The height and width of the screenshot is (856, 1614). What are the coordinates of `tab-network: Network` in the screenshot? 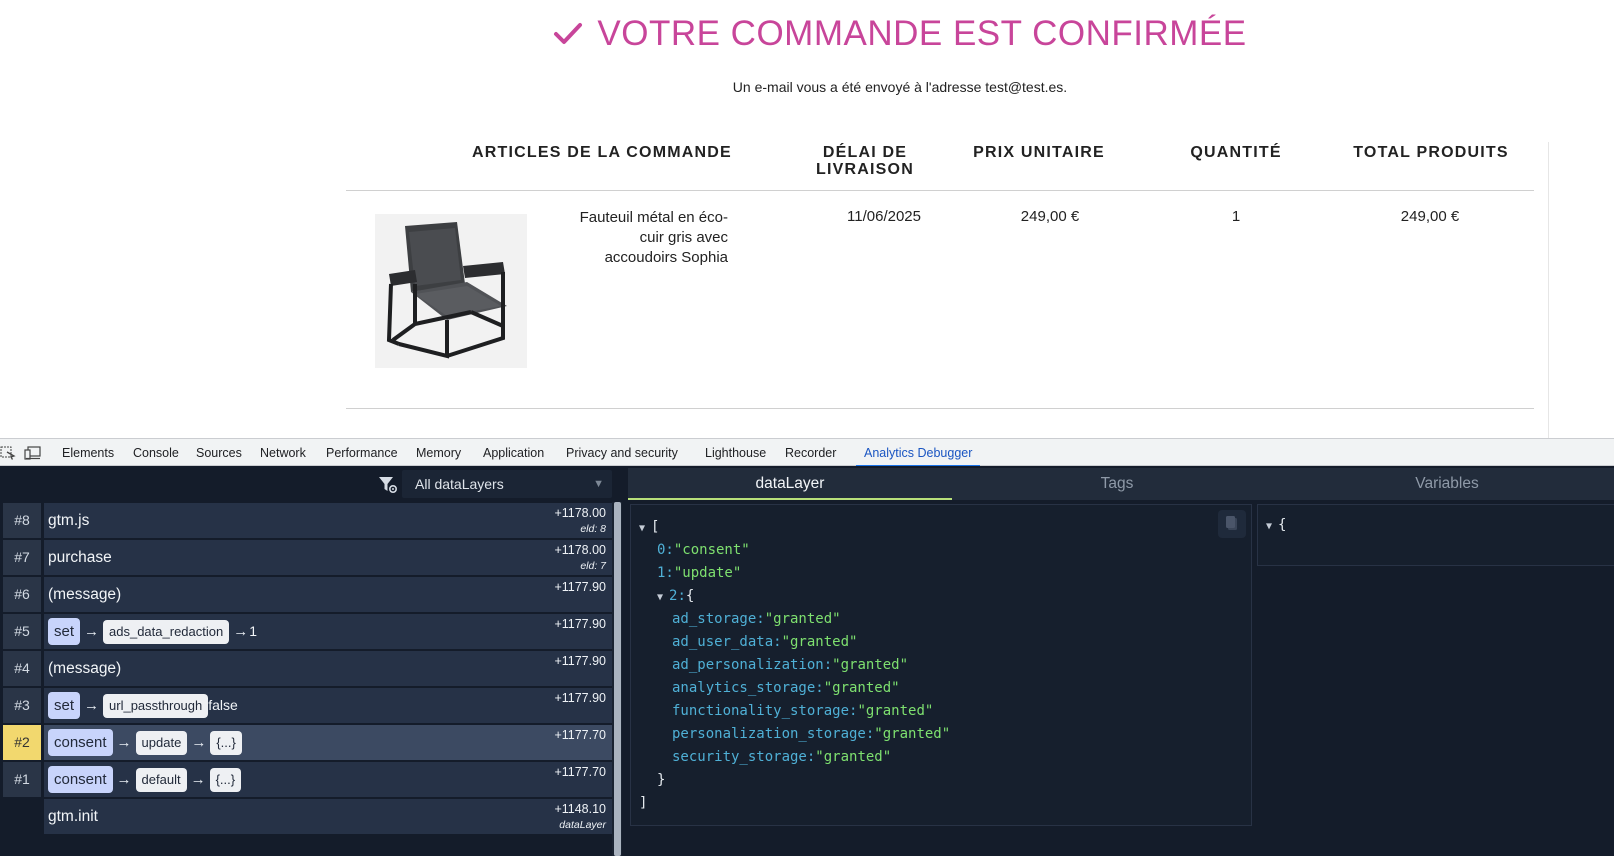 It's located at (283, 452).